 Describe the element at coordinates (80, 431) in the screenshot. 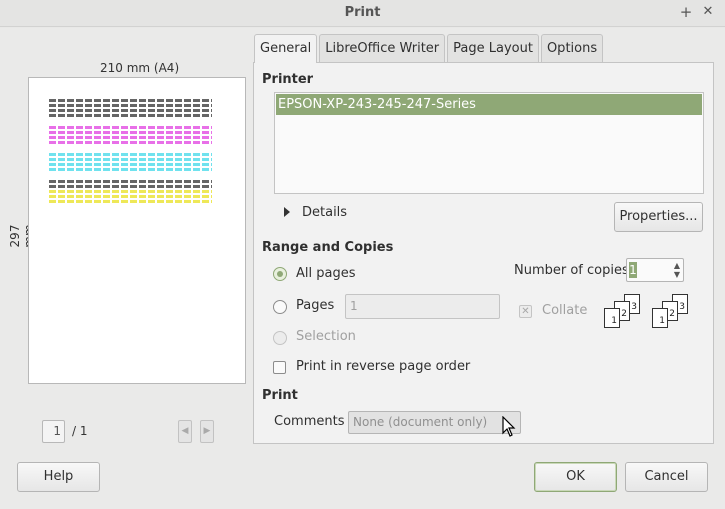

I see `total-pages-label: / 1` at that location.